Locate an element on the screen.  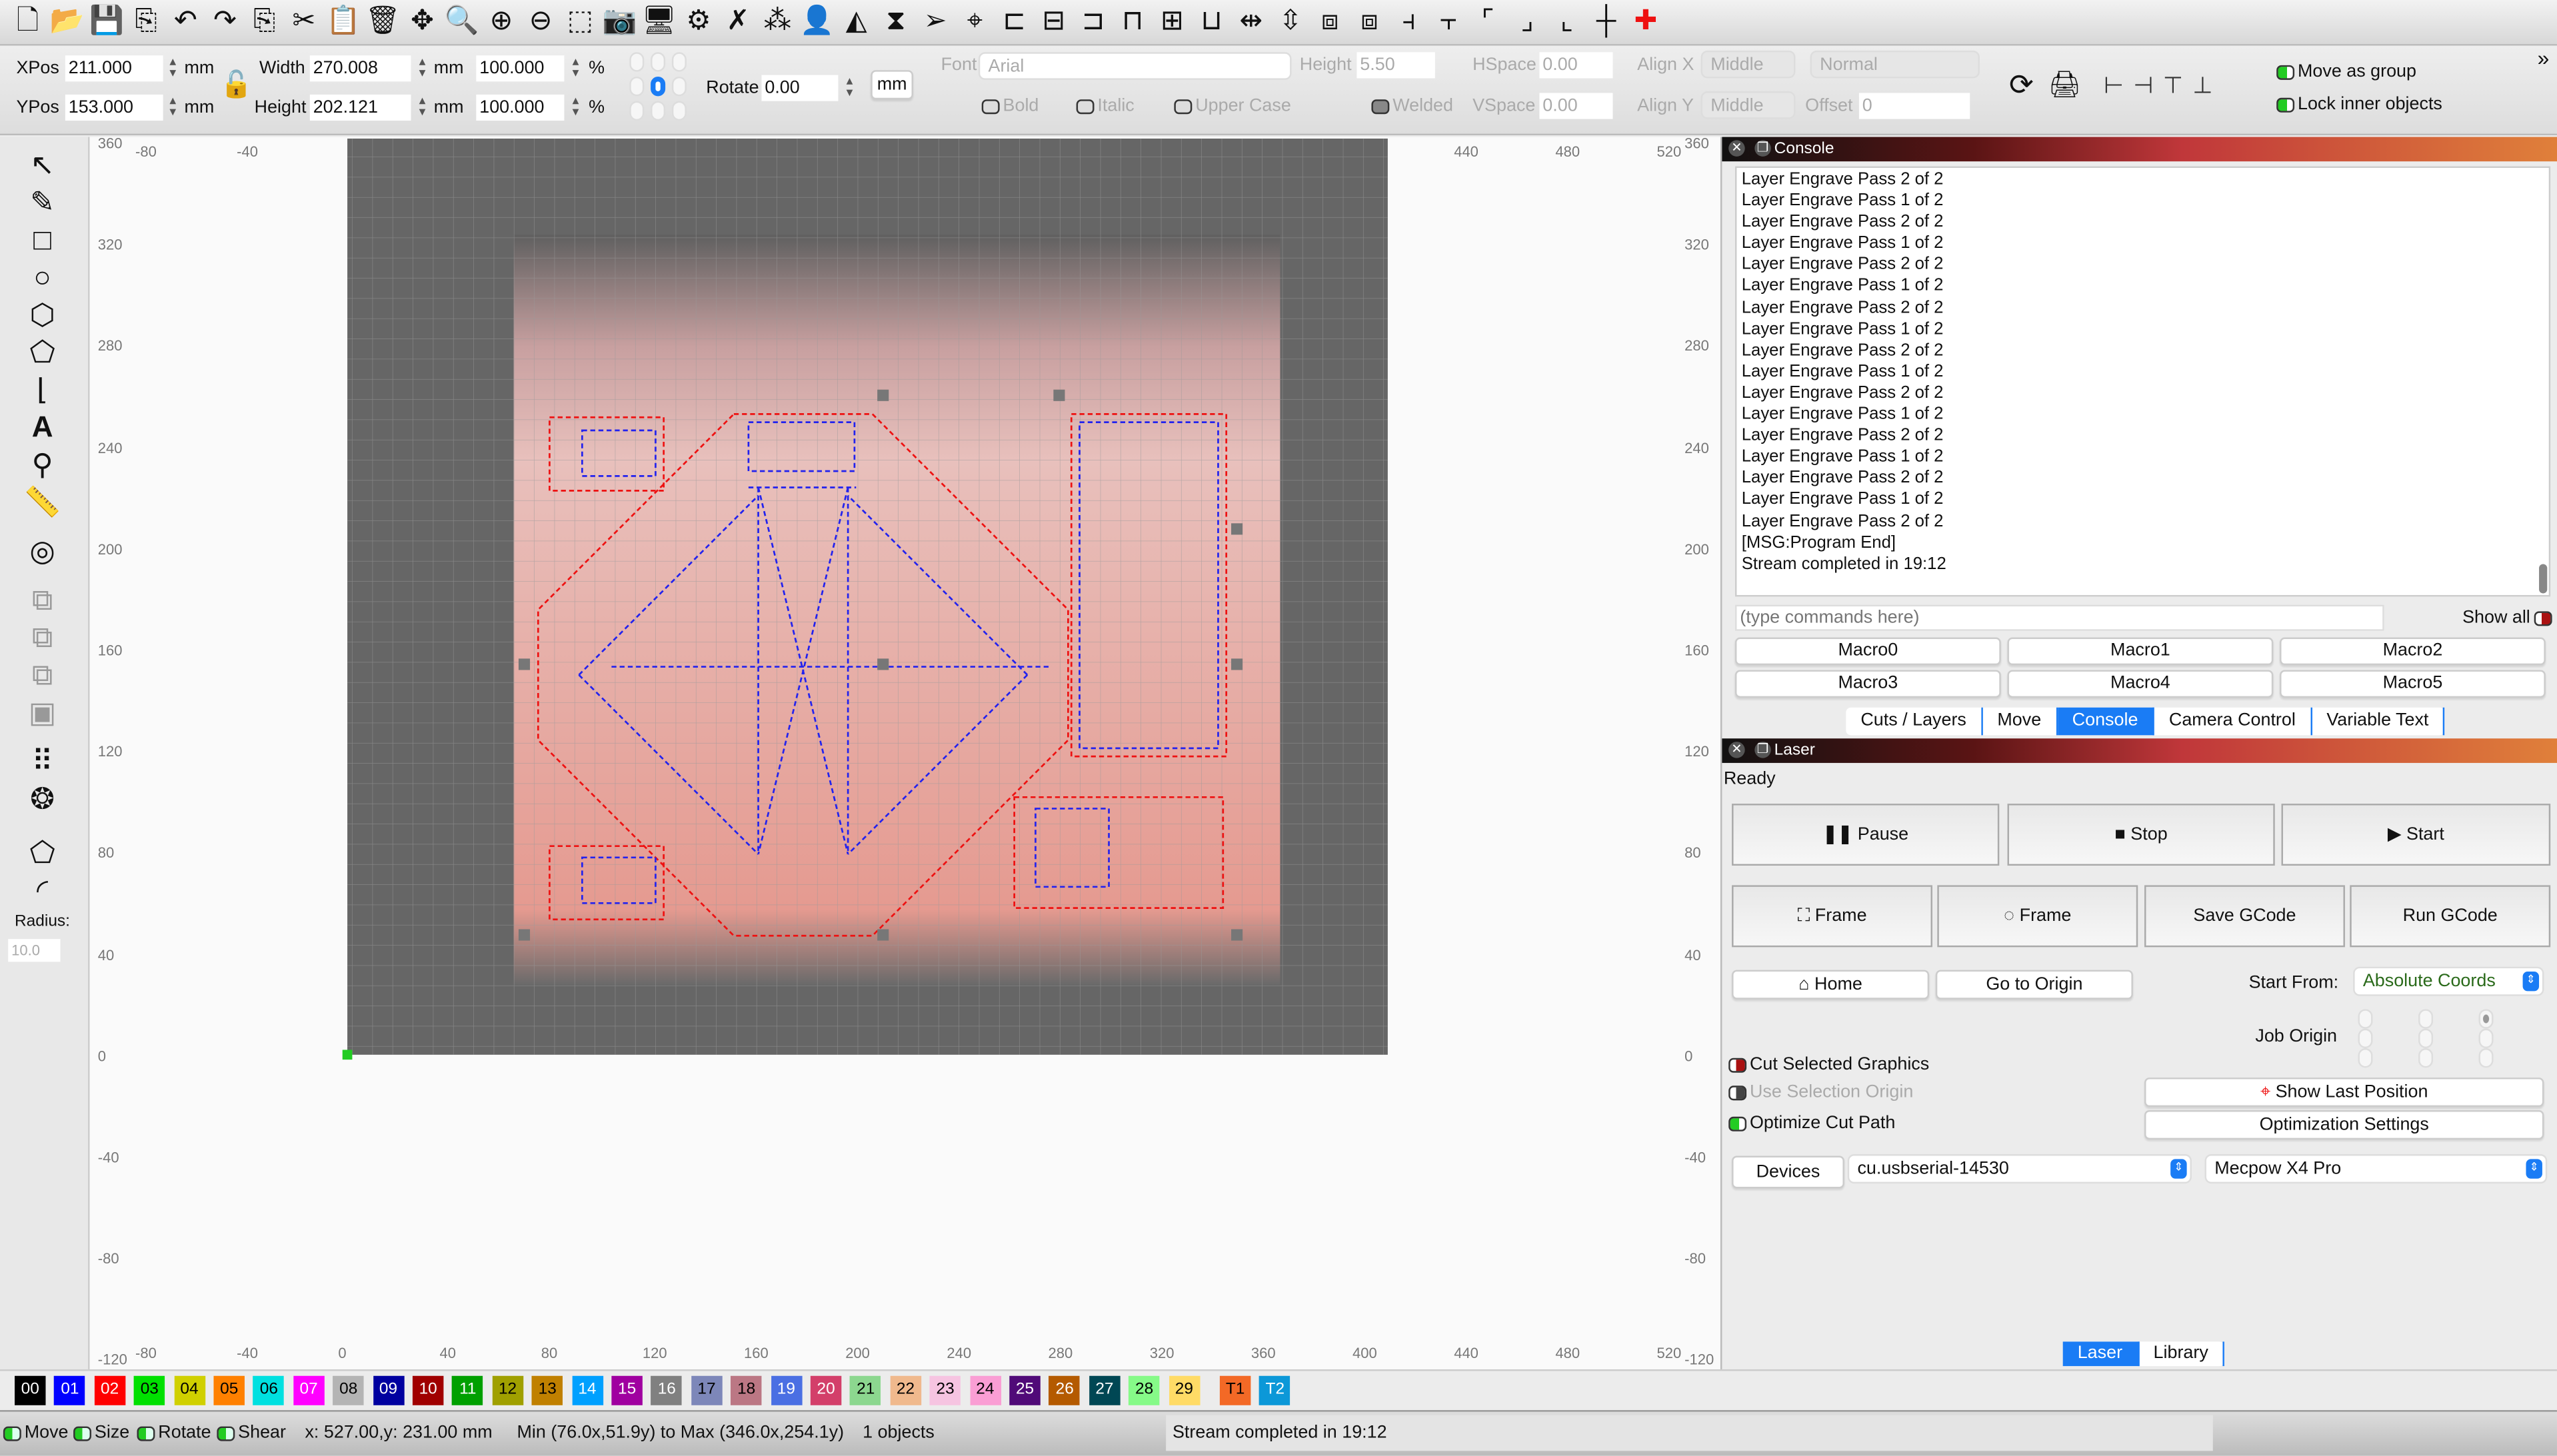
send-icon: ➢ is located at coordinates (935, 21).